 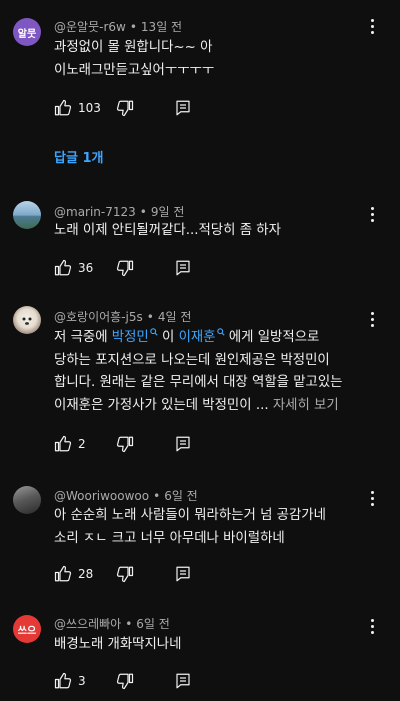 I want to click on comment-author: @호랑이어흥-j5s, so click(x=98, y=317).